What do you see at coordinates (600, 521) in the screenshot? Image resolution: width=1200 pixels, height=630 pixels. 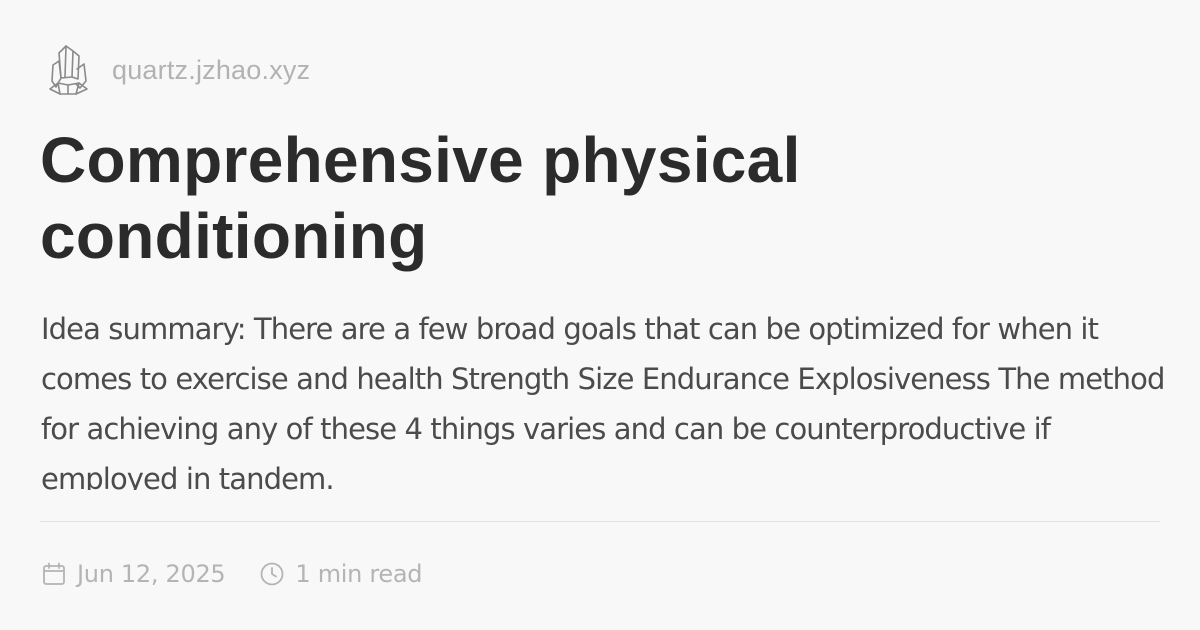 I see `divider` at bounding box center [600, 521].